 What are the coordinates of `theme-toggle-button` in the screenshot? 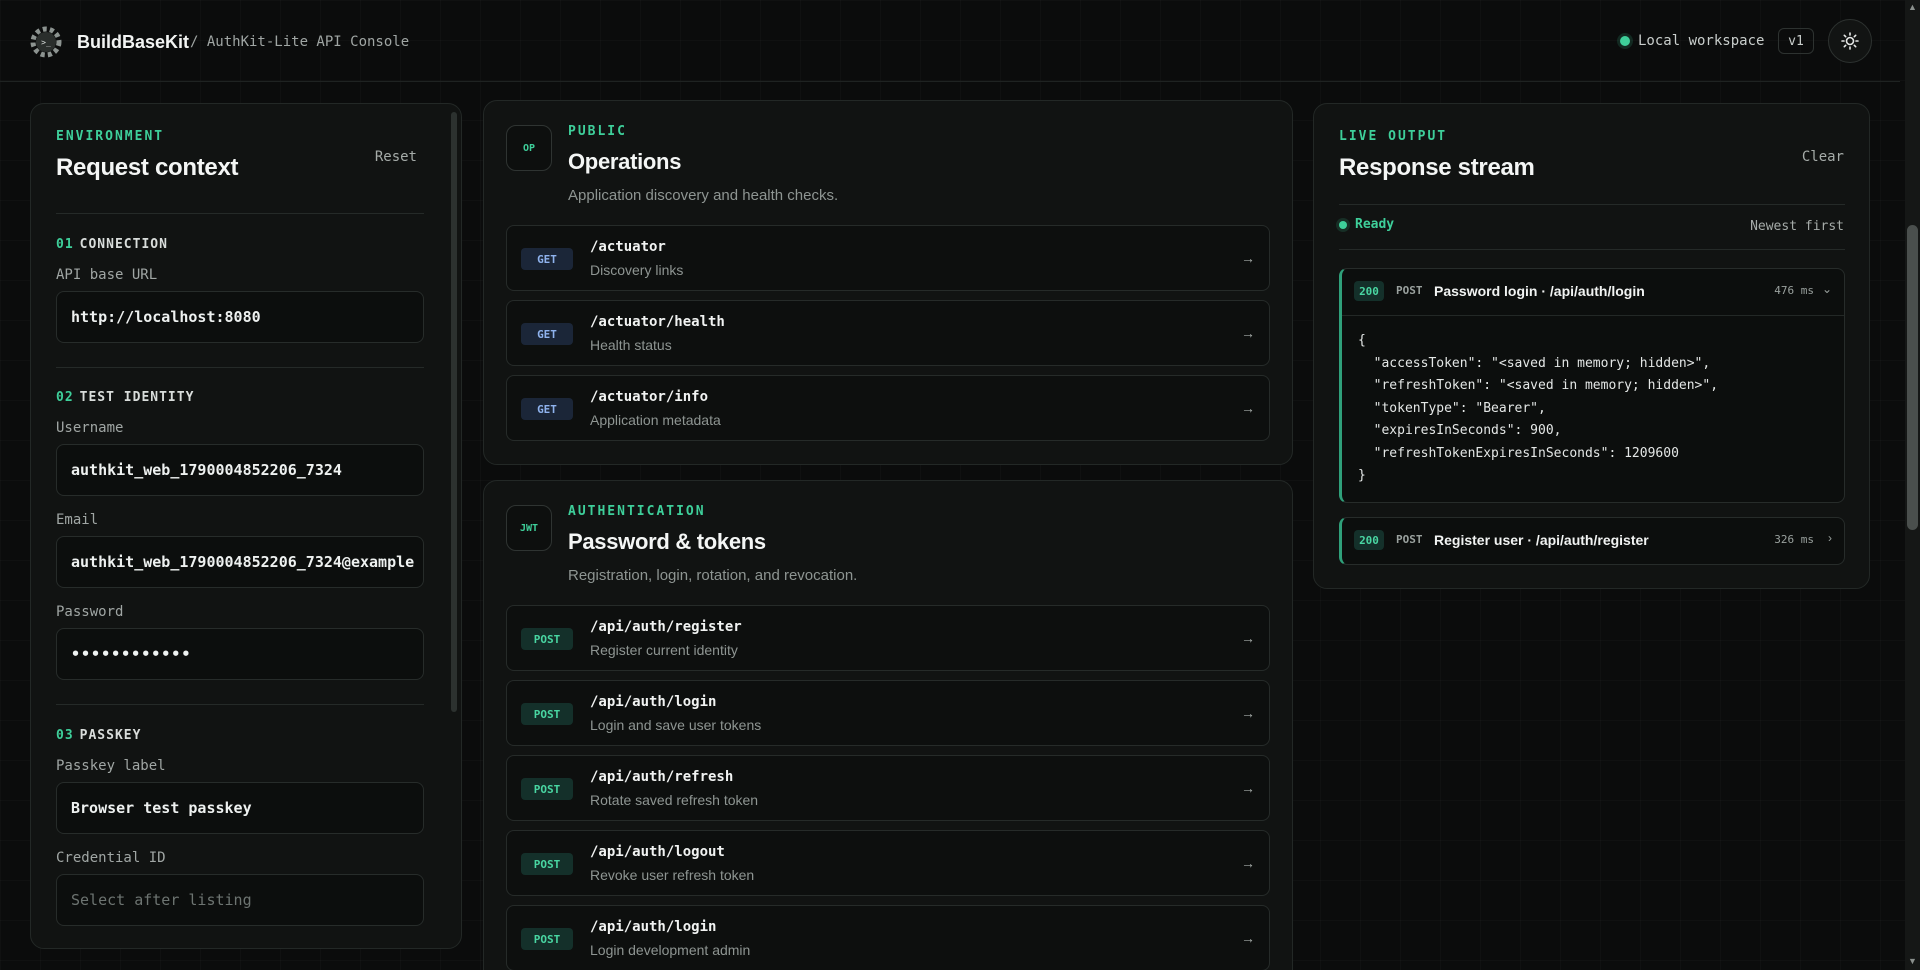 It's located at (1850, 41).